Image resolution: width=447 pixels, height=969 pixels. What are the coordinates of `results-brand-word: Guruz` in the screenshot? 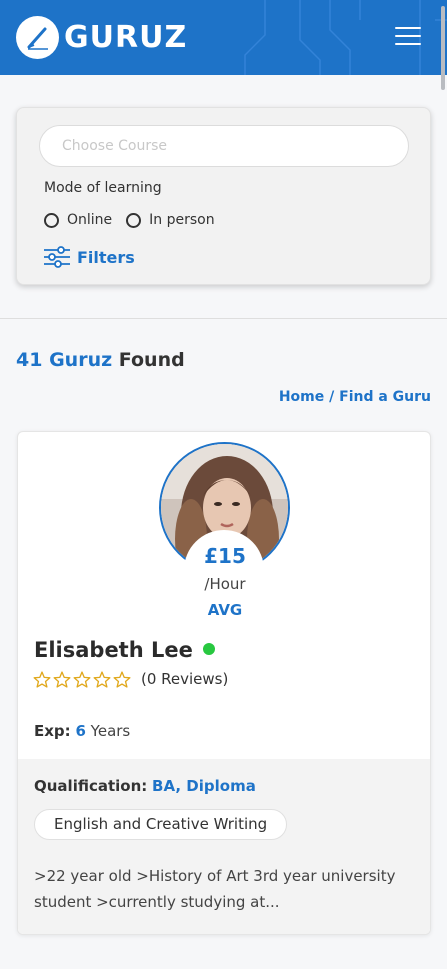 It's located at (81, 360).